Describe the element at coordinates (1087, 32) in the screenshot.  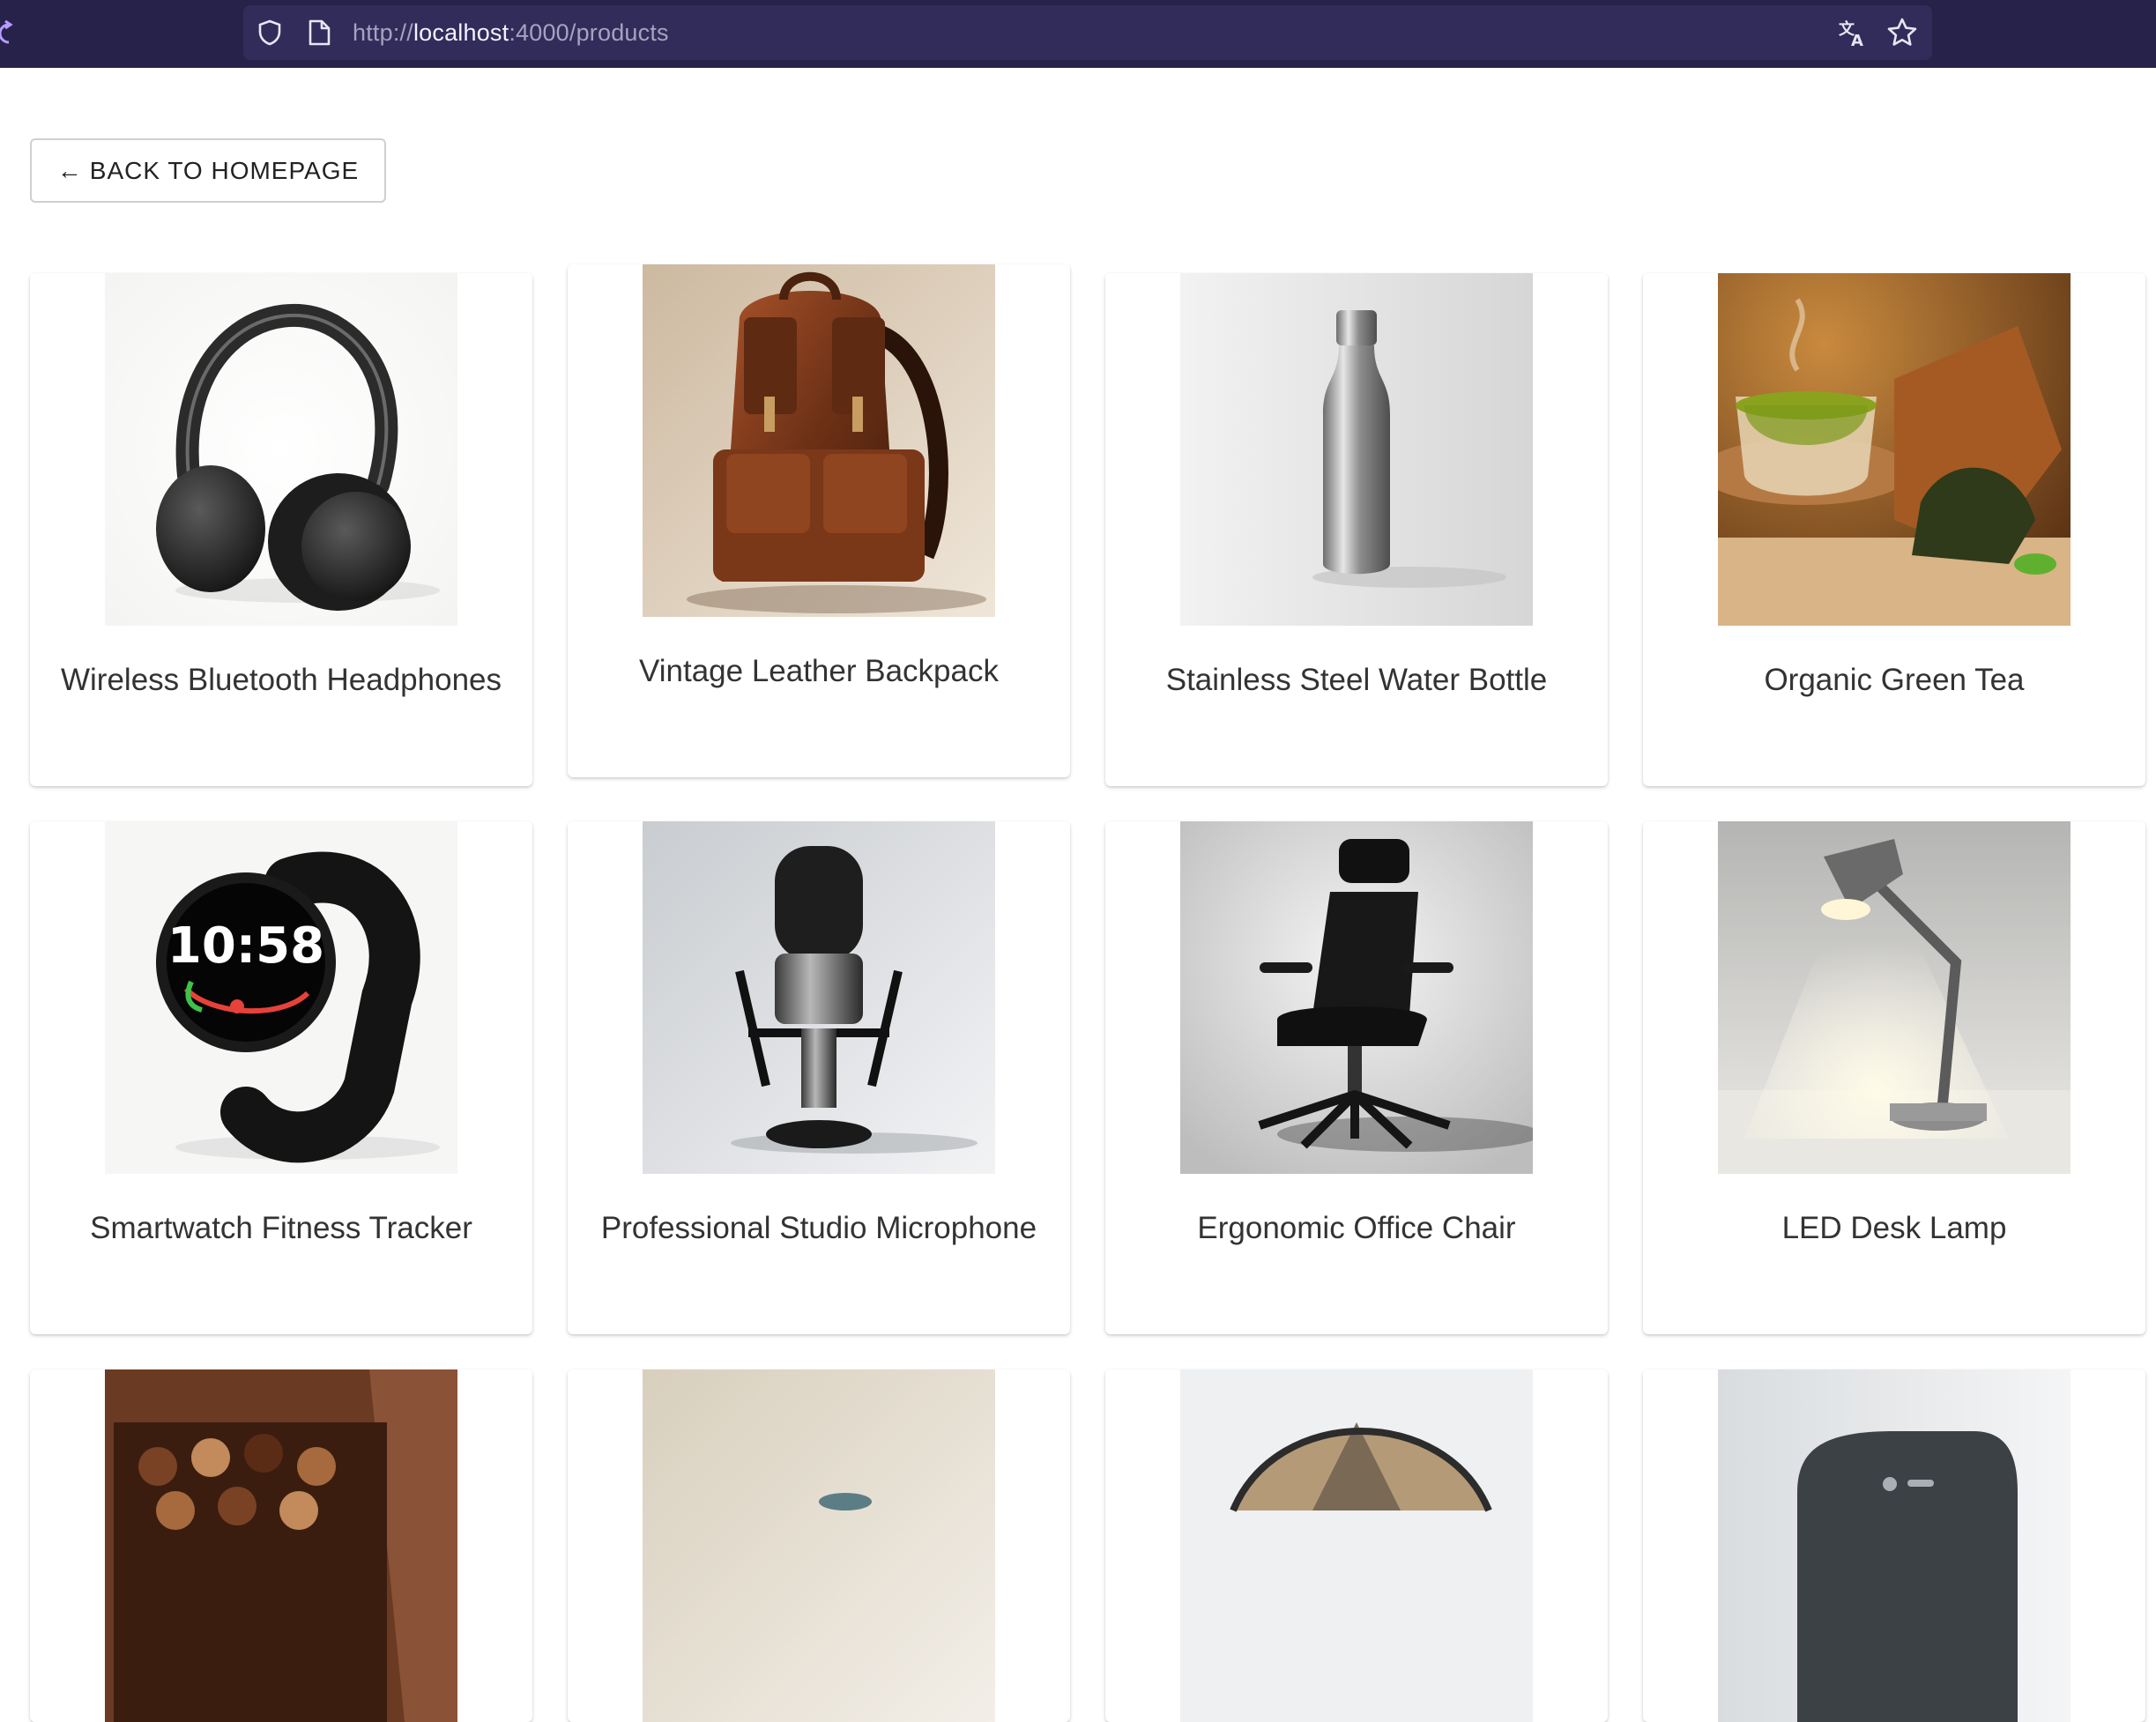
I see `address-bar: http://localhost:4000/products 文 A` at that location.